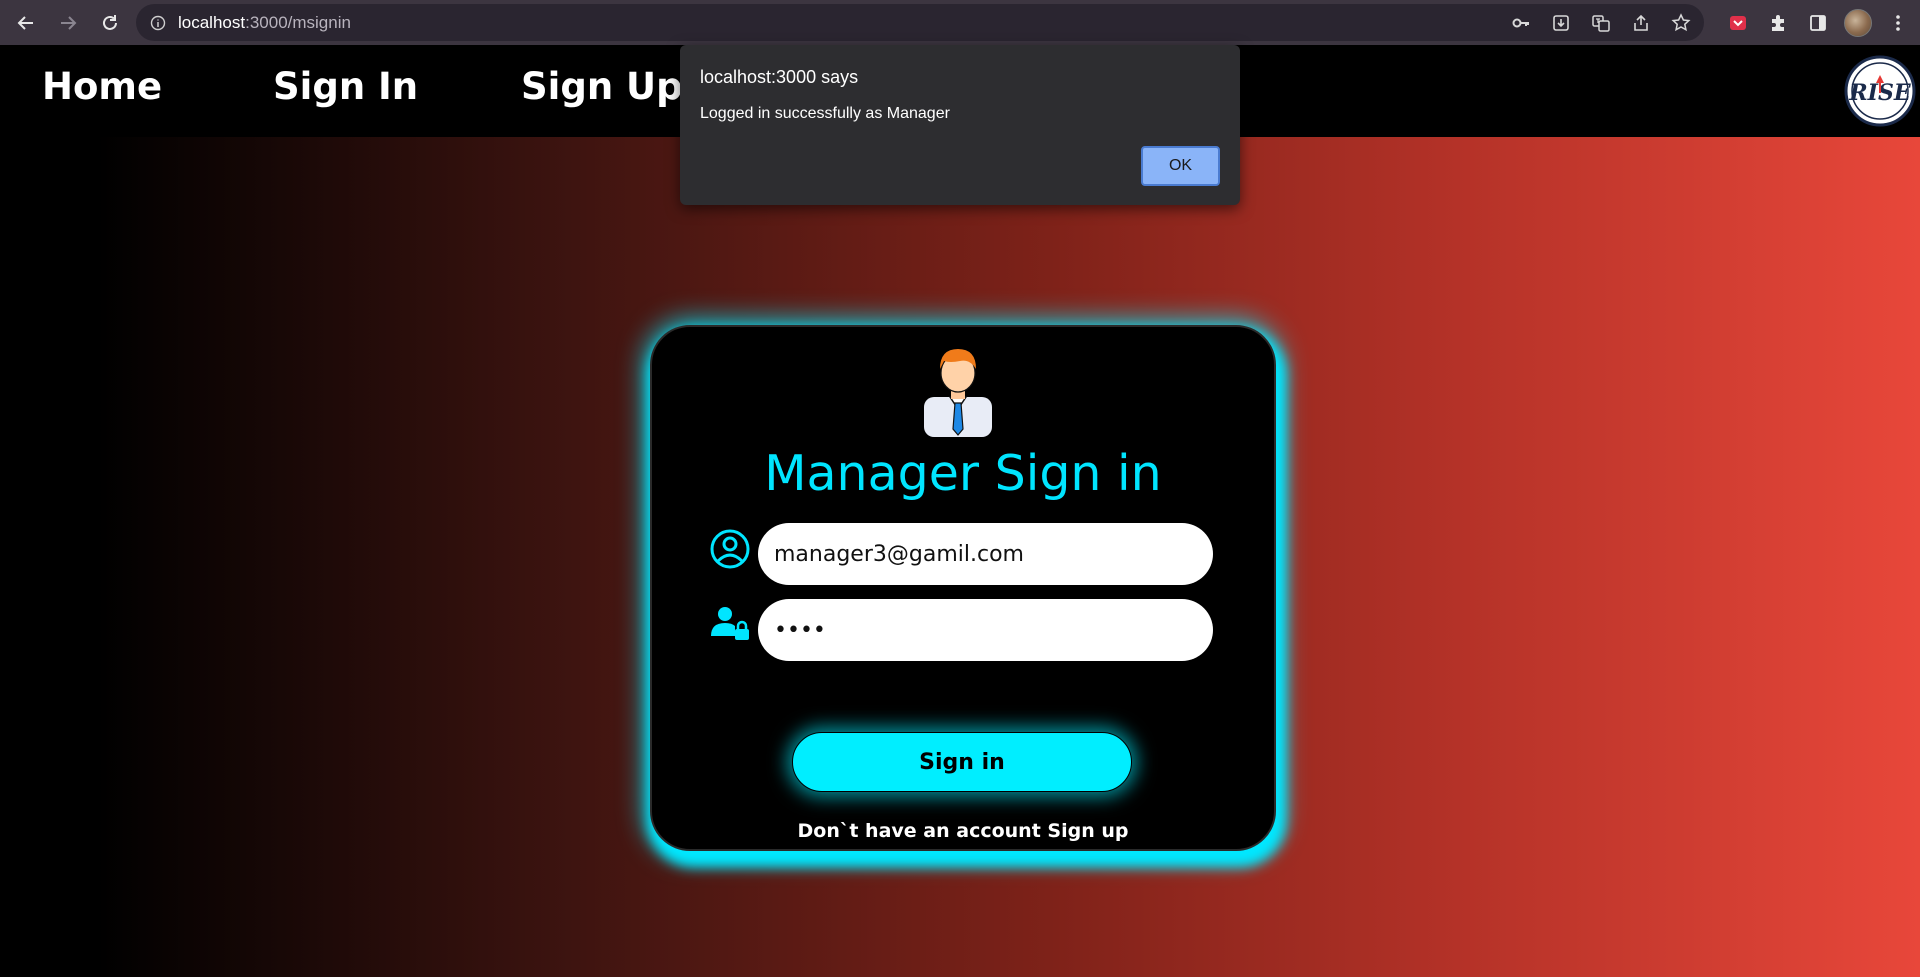 The height and width of the screenshot is (977, 1920). What do you see at coordinates (1858, 22) in the screenshot?
I see `profile-avatar` at bounding box center [1858, 22].